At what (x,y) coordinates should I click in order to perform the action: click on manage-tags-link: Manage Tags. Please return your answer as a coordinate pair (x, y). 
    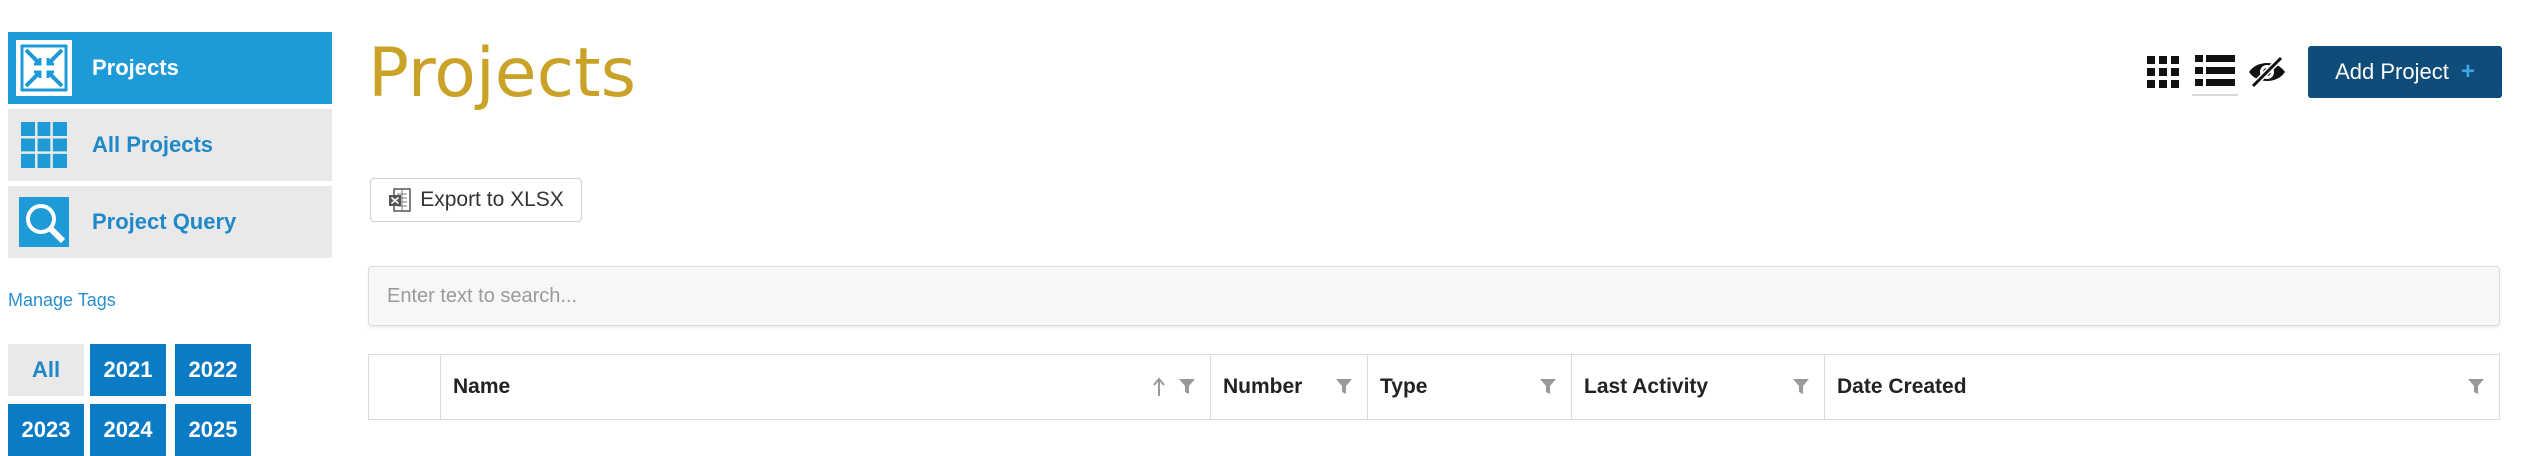
    Looking at the image, I should click on (62, 300).